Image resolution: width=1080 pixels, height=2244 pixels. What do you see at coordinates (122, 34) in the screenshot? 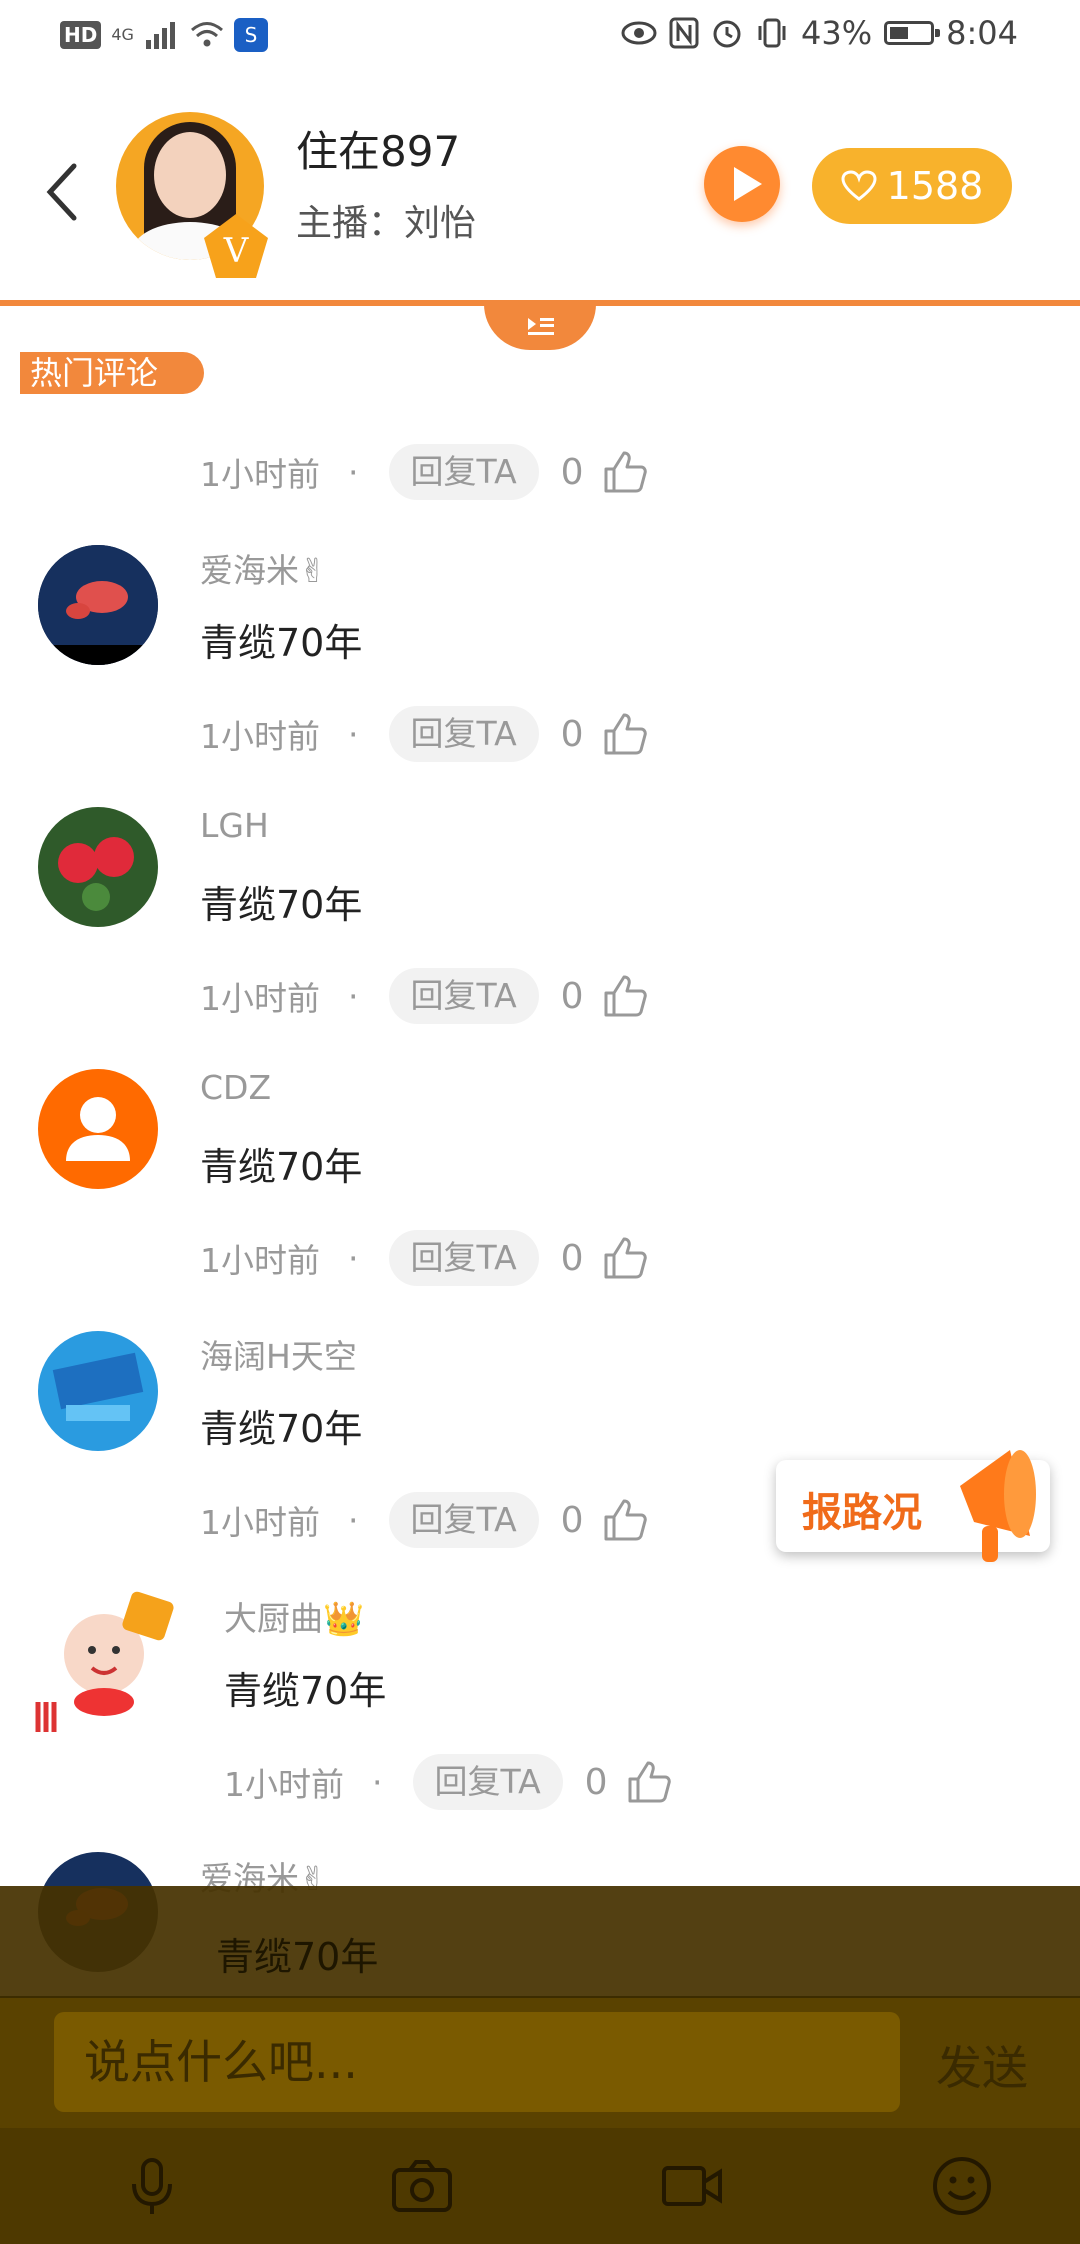
I see `network-indicator: 4G` at bounding box center [122, 34].